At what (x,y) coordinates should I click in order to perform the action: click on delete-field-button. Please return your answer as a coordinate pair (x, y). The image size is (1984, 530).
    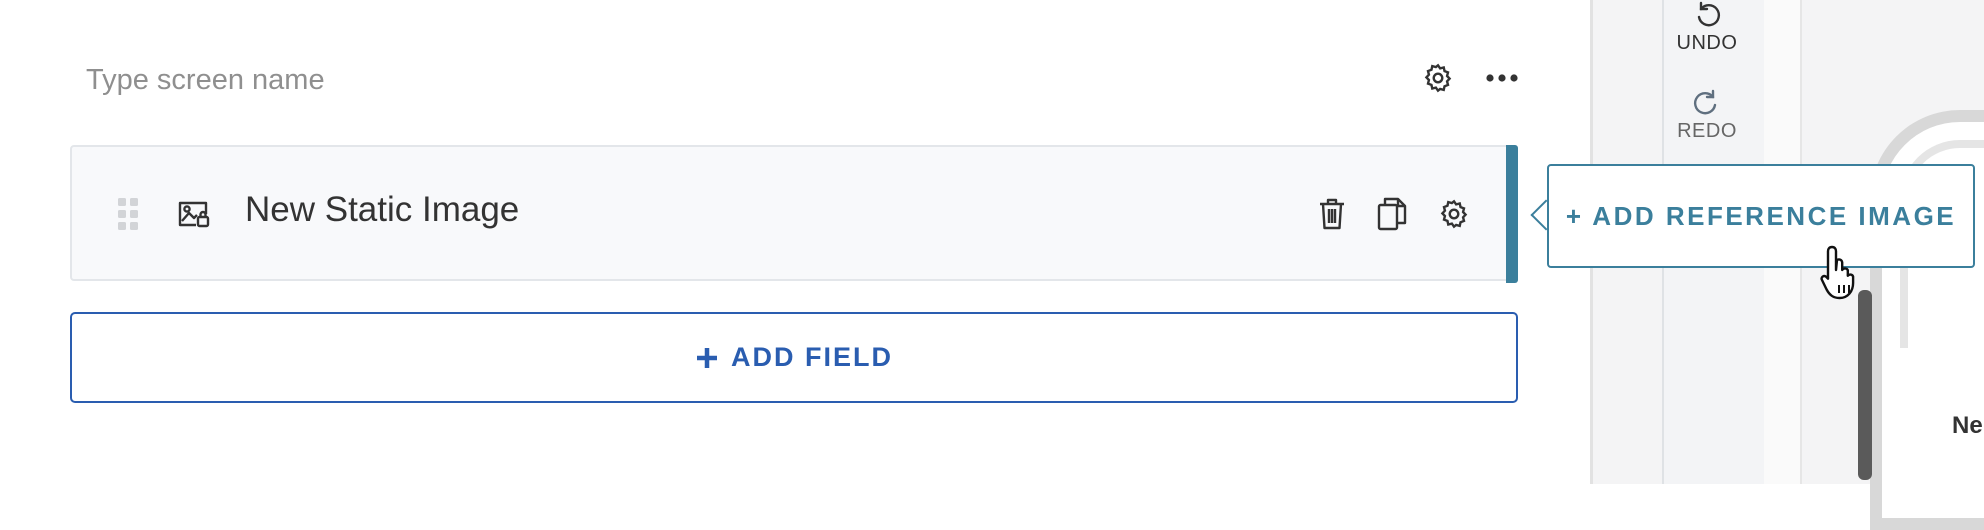
    Looking at the image, I should click on (1332, 214).